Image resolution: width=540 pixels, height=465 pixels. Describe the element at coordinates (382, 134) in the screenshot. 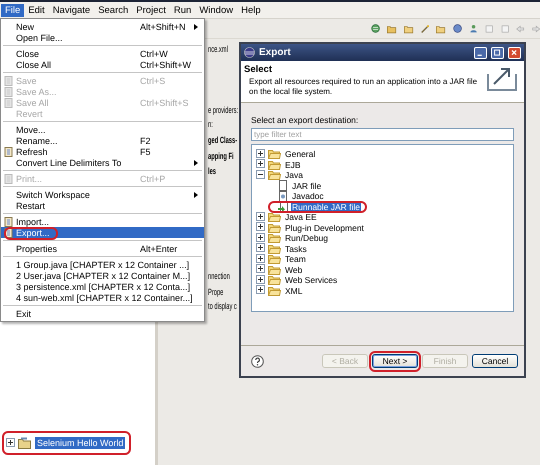

I see `filter-field: type filter text` at that location.